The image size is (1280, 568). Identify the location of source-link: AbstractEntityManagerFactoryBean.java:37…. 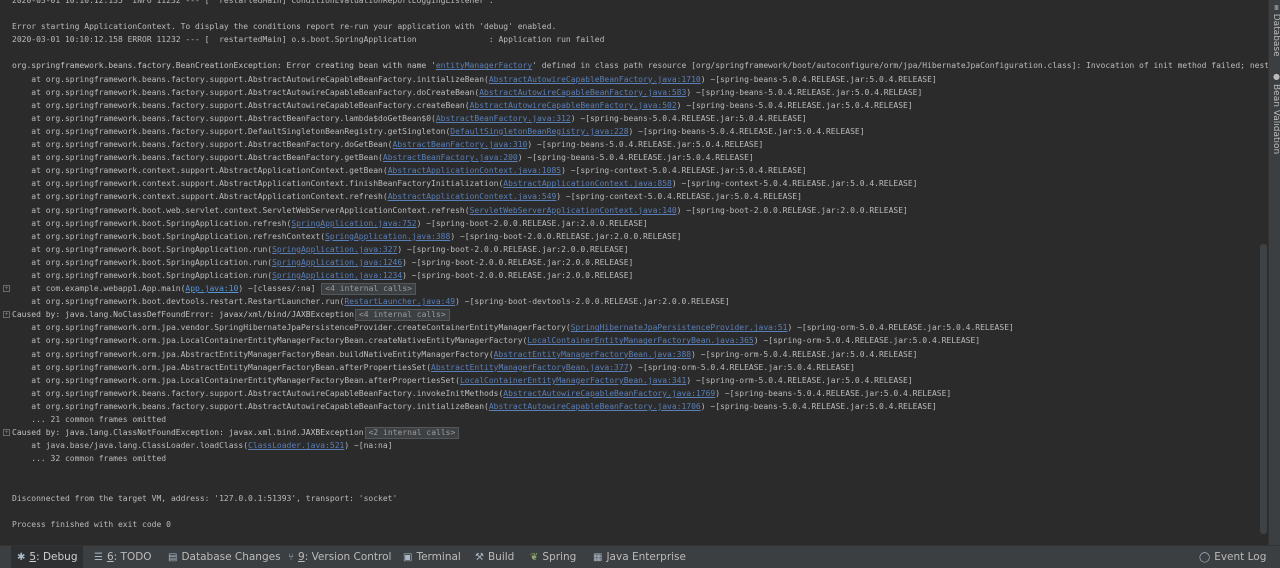
(529, 367).